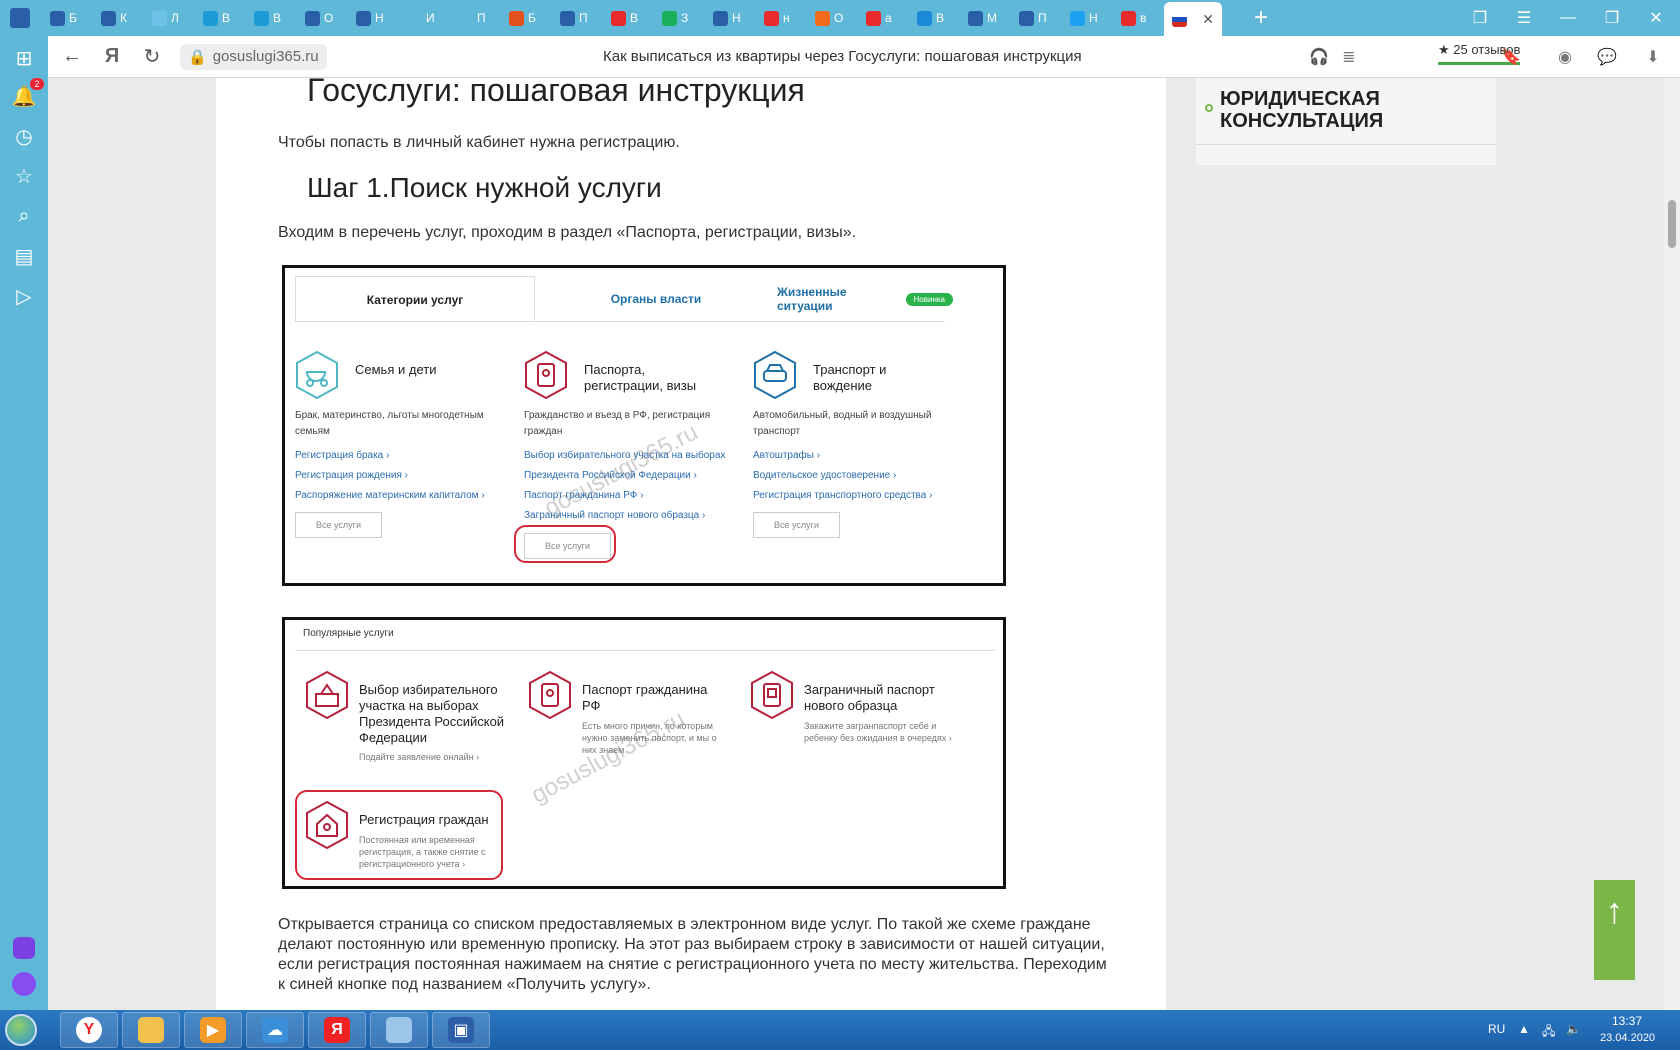 Image resolution: width=1680 pixels, height=1050 pixels. I want to click on notes-icon: ▤, so click(24, 256).